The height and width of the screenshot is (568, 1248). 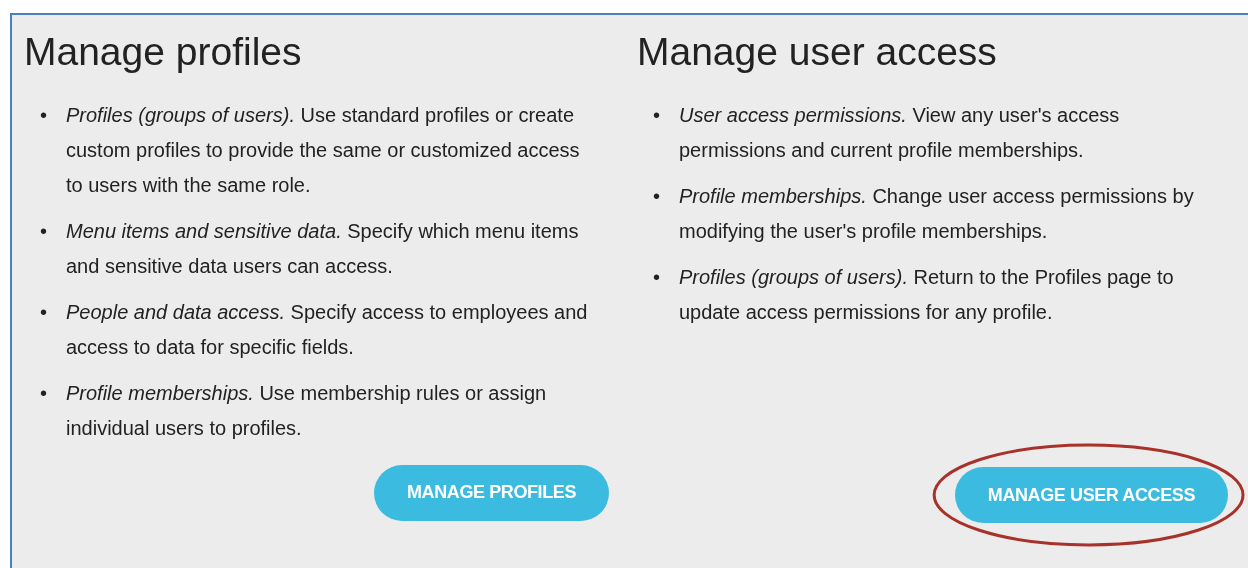 I want to click on bullet-text: Profiles (groups of users). Return to the Profiles page to update access permissions for any profile., so click(x=927, y=294).